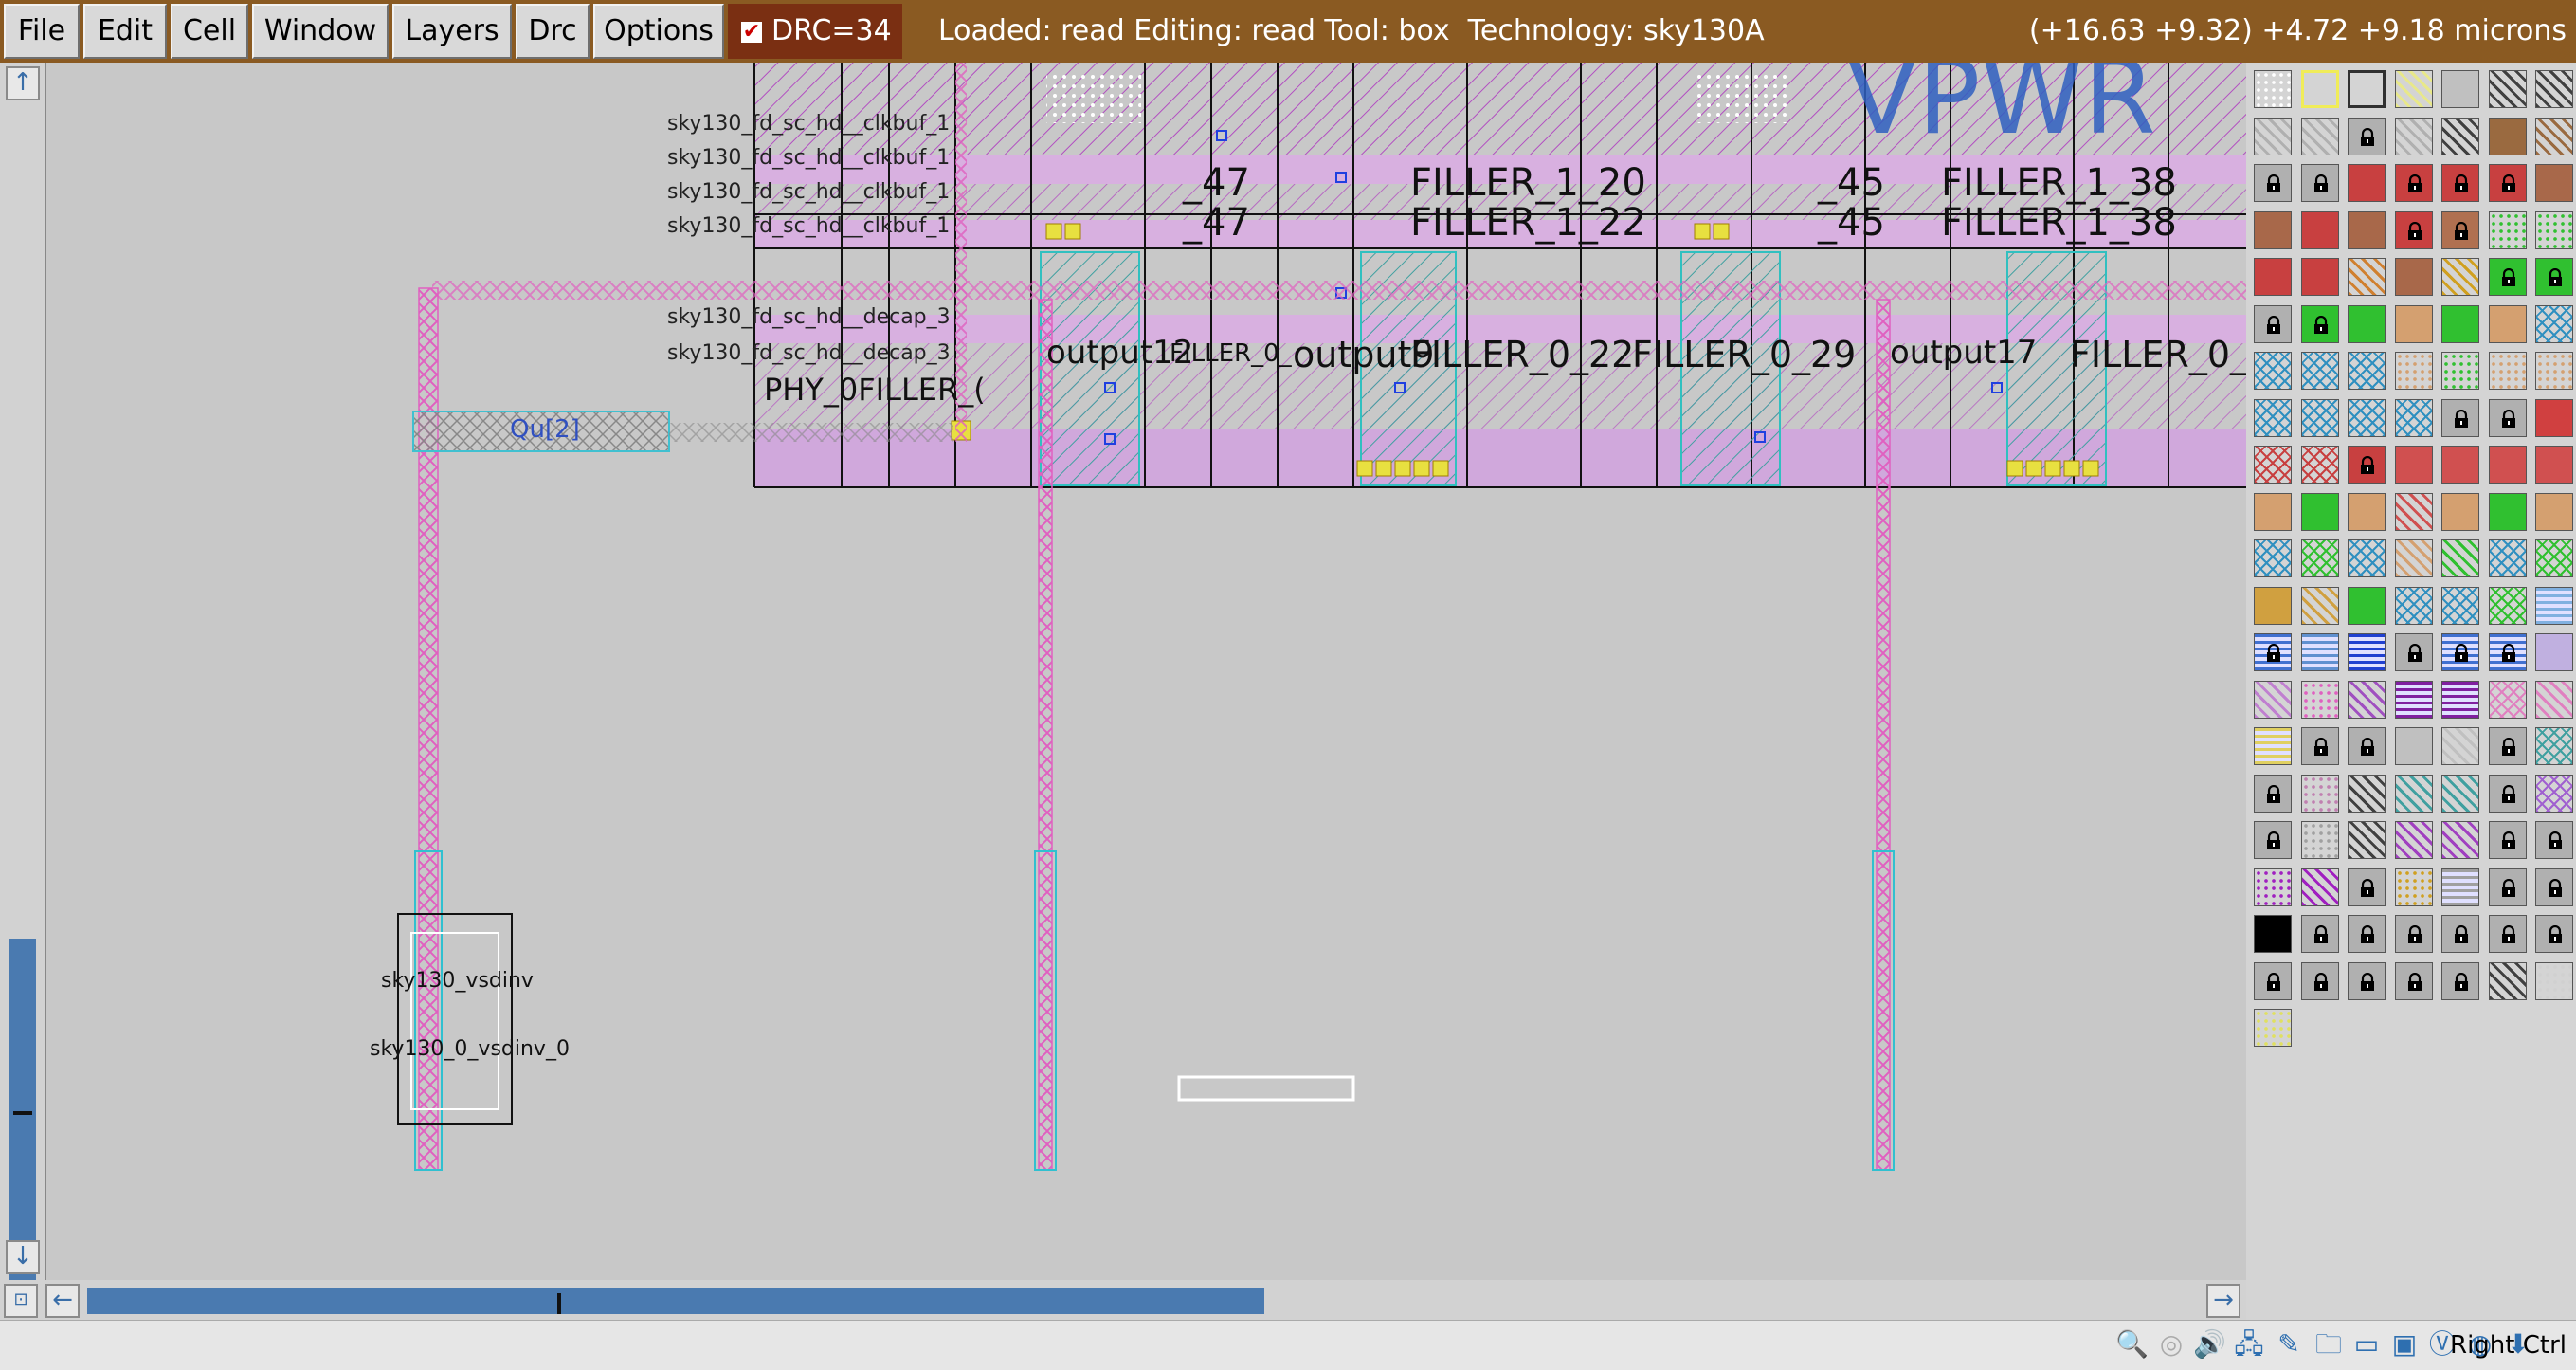  Describe the element at coordinates (2223, 1301) in the screenshot. I see `scroll-right-icon: →` at that location.